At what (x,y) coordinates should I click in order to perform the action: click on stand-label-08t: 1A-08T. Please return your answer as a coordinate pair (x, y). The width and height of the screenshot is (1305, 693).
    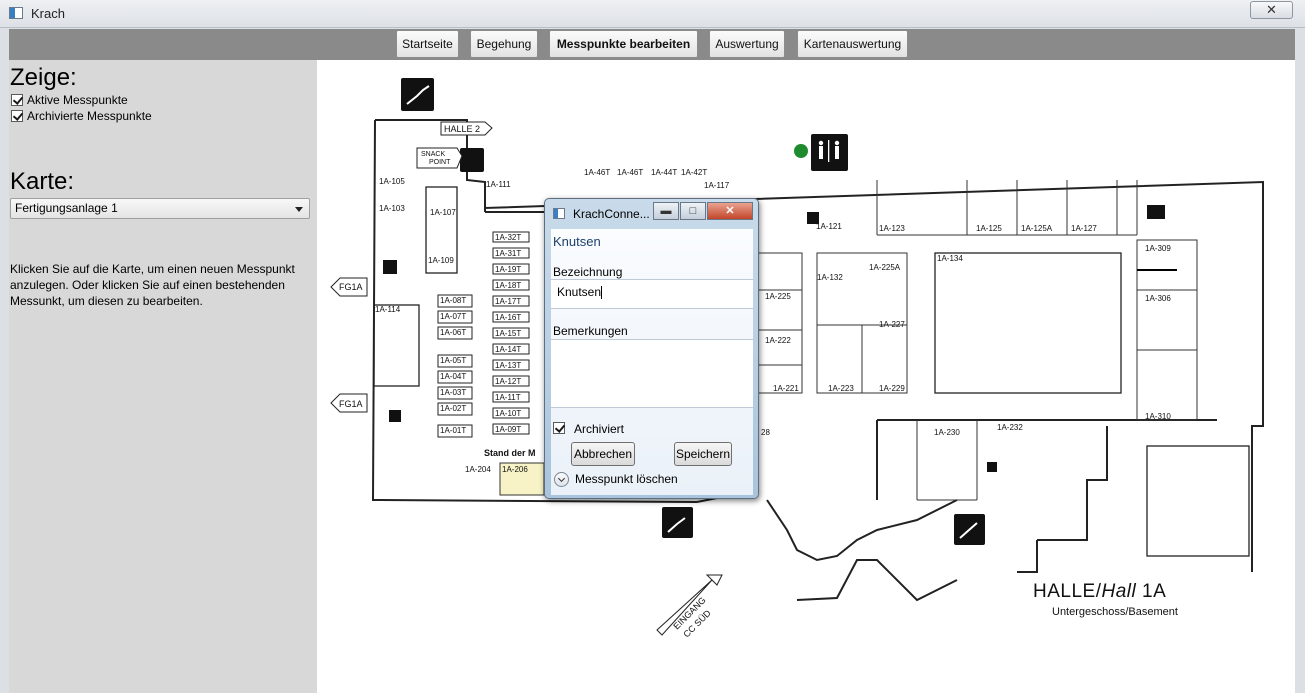
    Looking at the image, I should click on (453, 300).